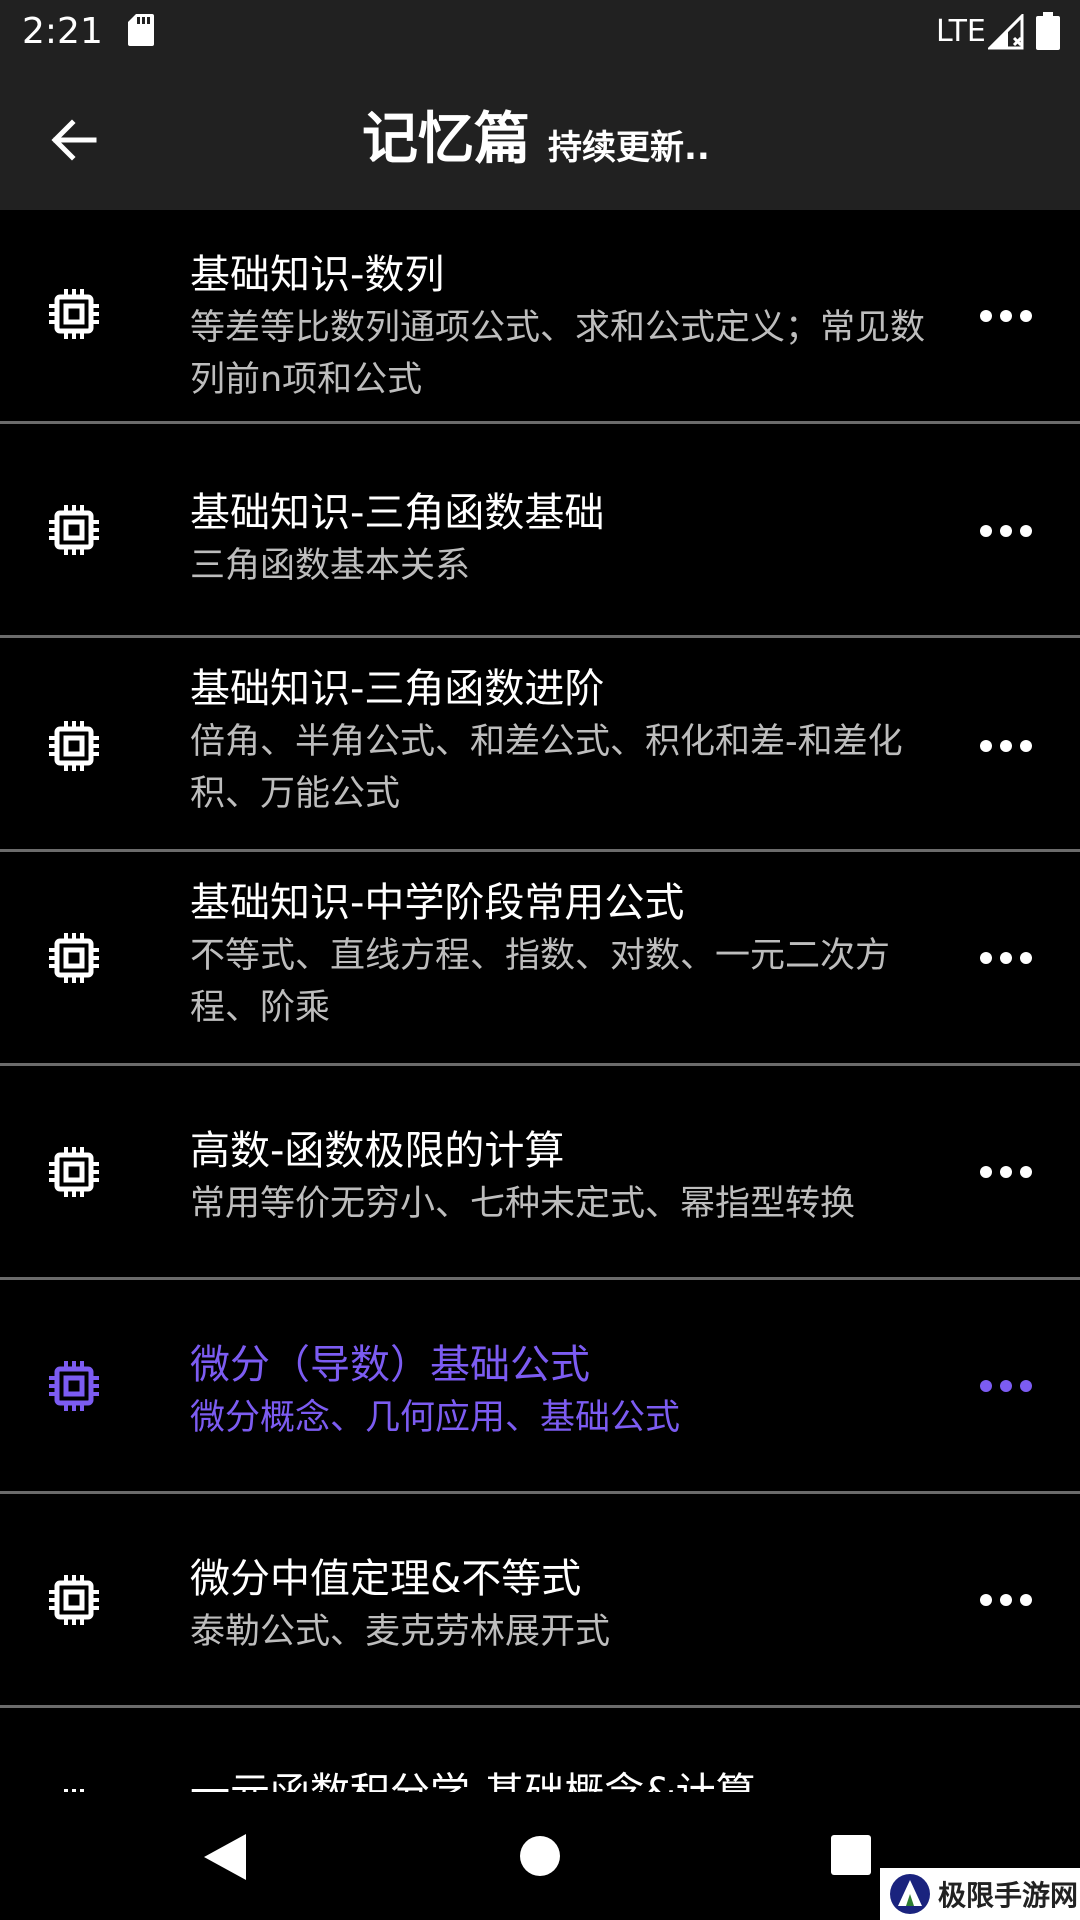 The width and height of the screenshot is (1080, 1920). I want to click on item-title: 微分中值定理&不等式, so click(386, 1579).